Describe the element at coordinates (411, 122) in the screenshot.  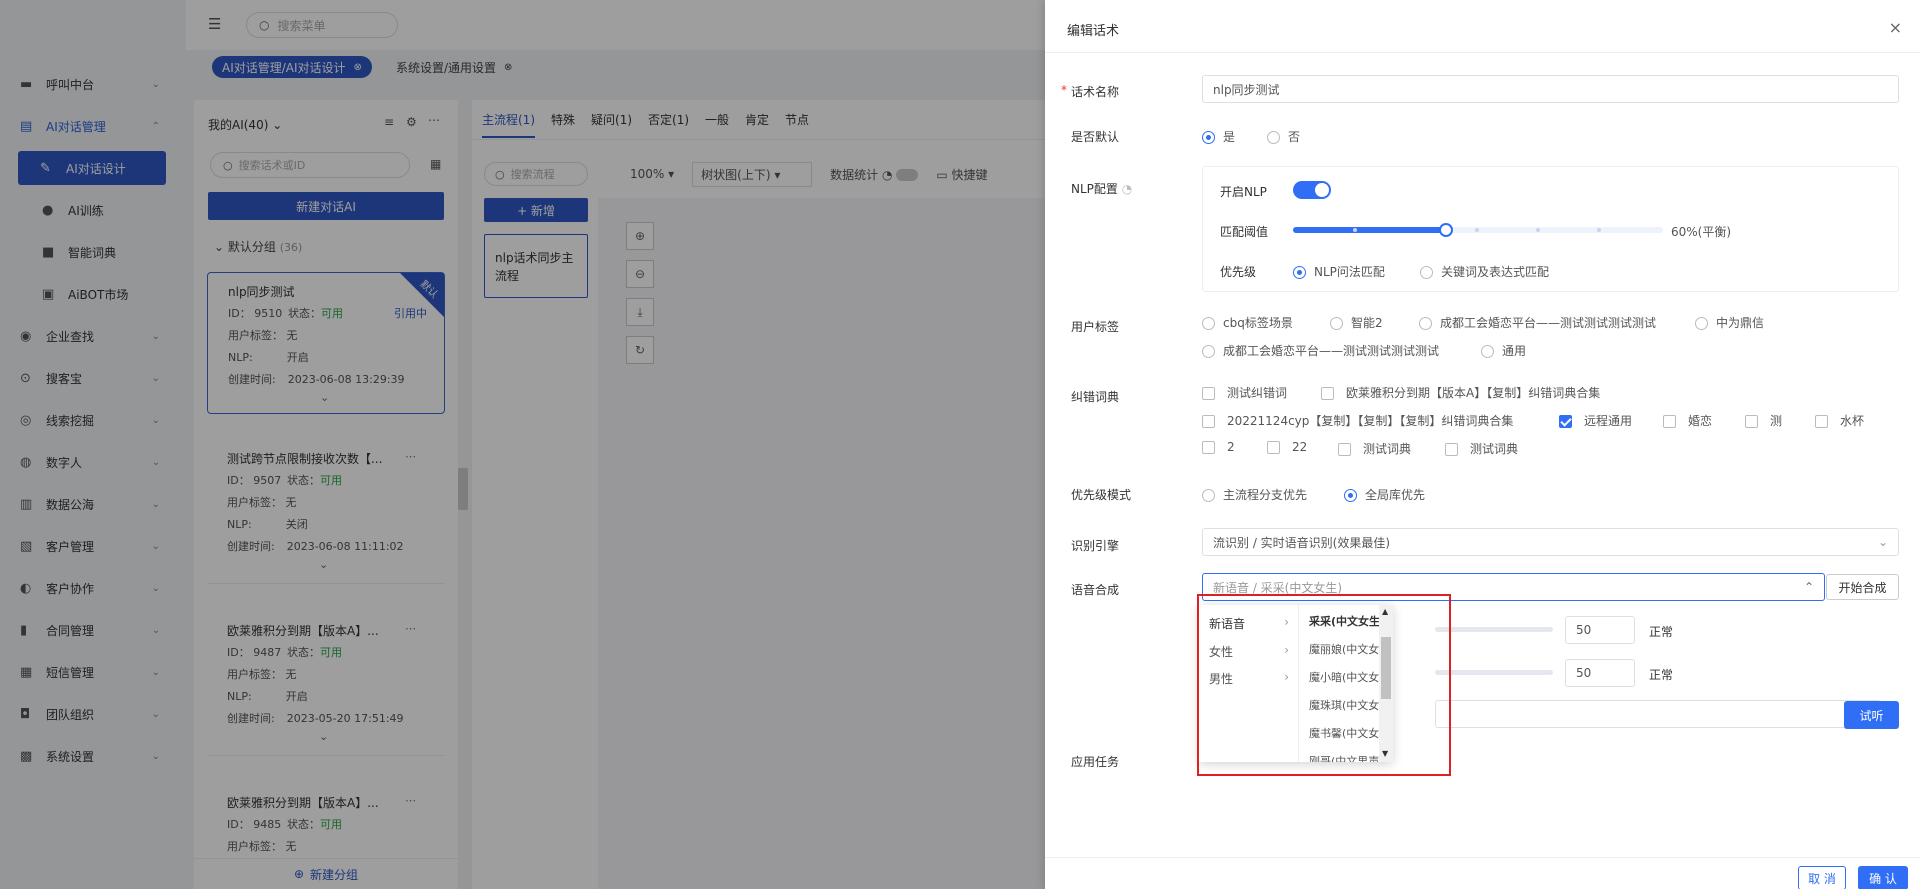
I see `gear-icon: ⚙` at that location.